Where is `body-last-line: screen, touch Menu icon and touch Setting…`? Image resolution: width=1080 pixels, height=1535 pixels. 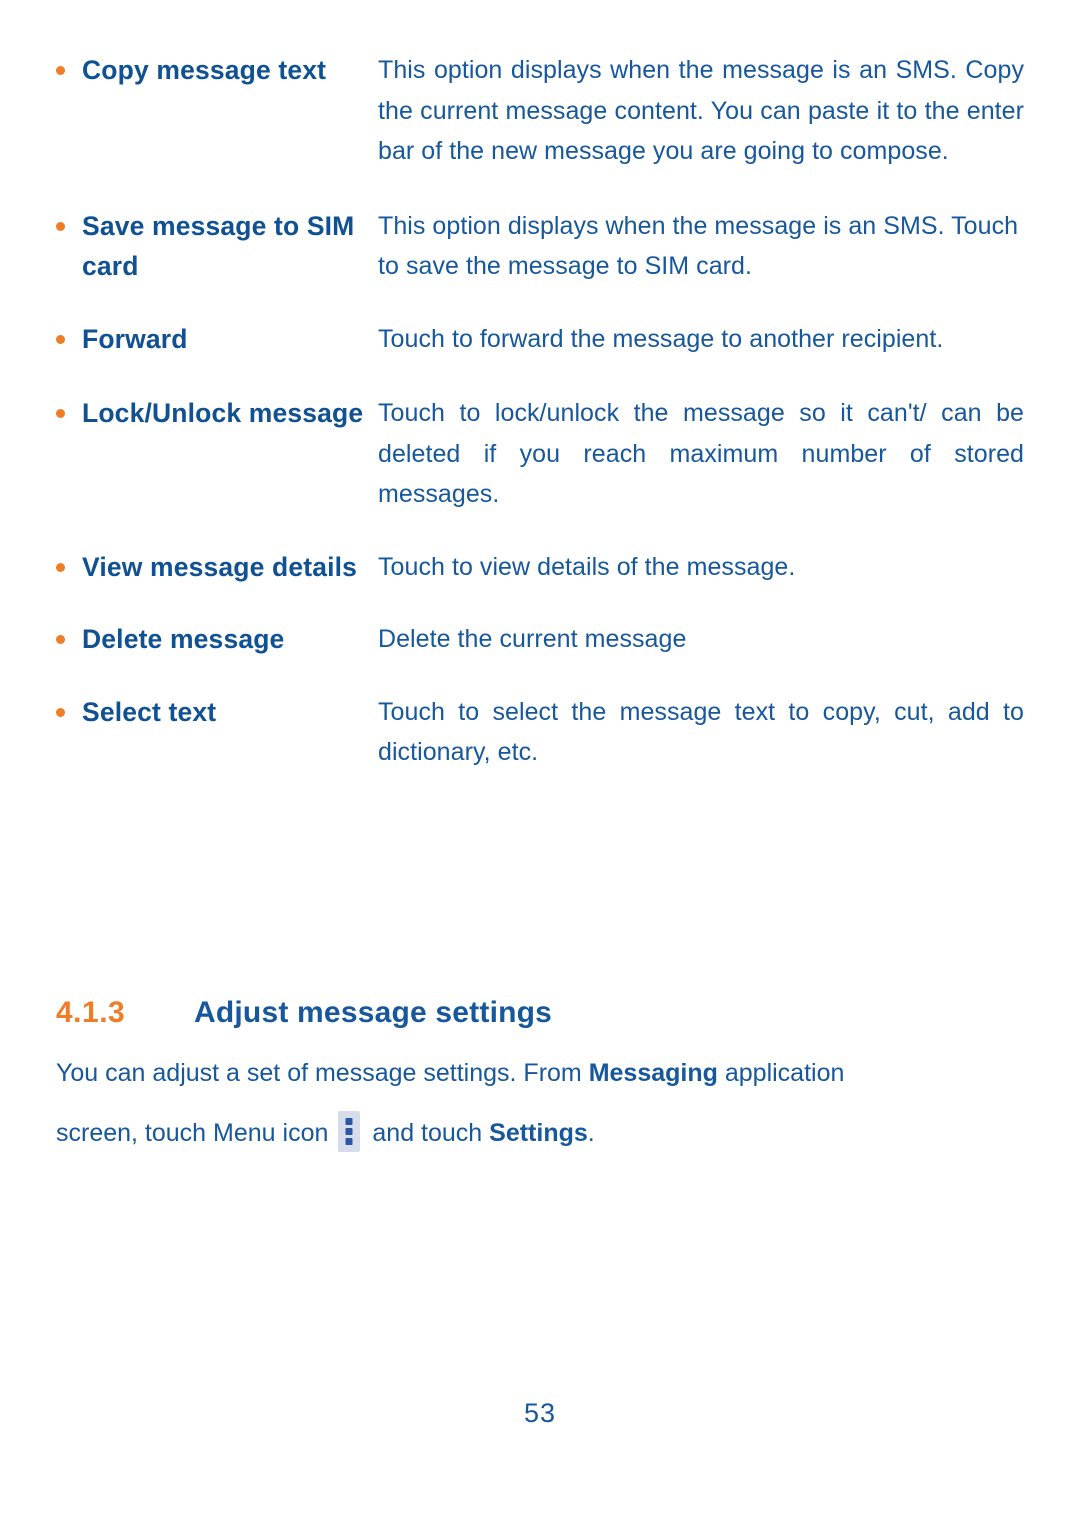
body-last-line: screen, touch Menu icon and touch Setting… is located at coordinates (540, 1133).